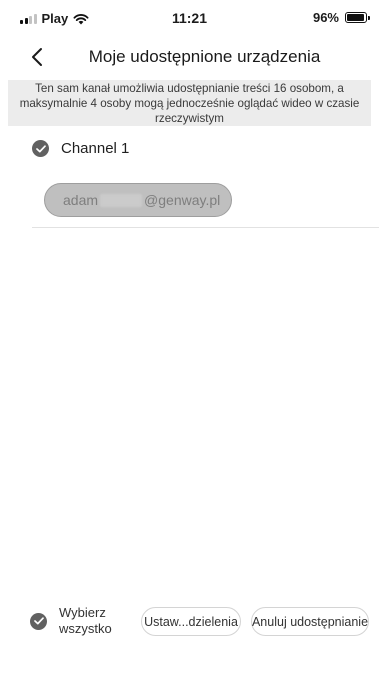  What do you see at coordinates (310, 621) in the screenshot?
I see `cancel-sharing-button: Anuluj udostępnianie` at bounding box center [310, 621].